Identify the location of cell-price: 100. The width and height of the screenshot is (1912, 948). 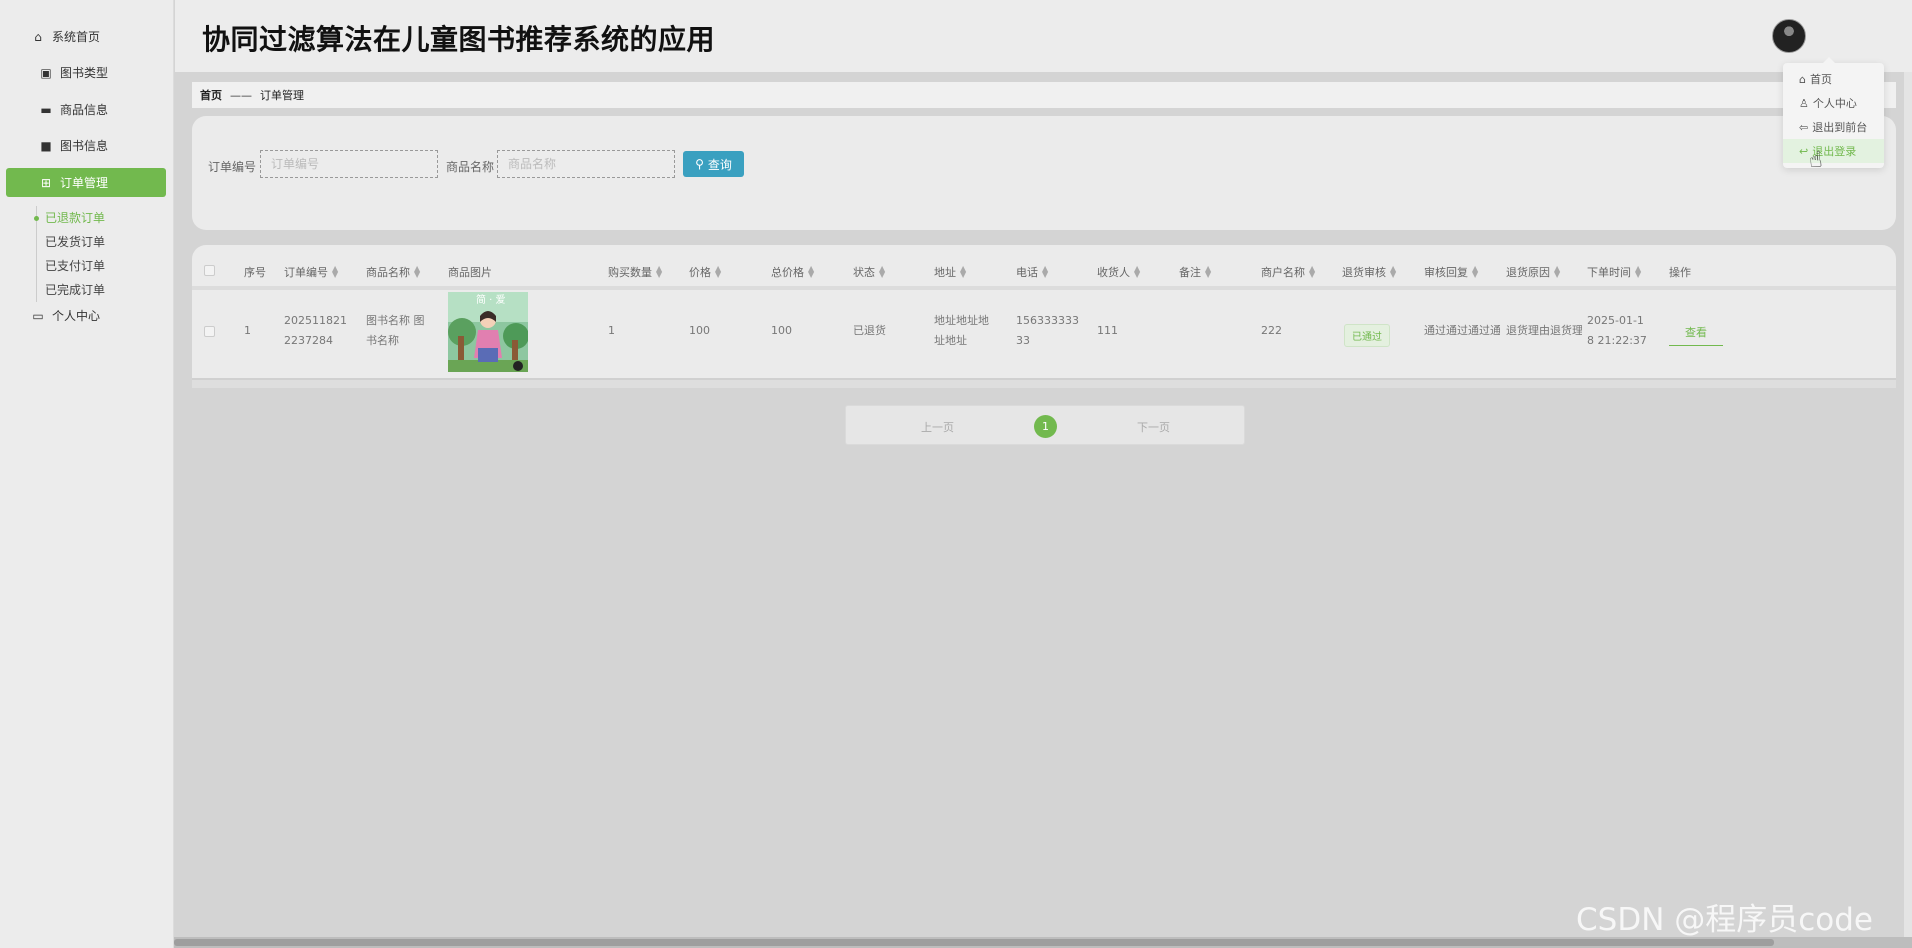
(699, 330).